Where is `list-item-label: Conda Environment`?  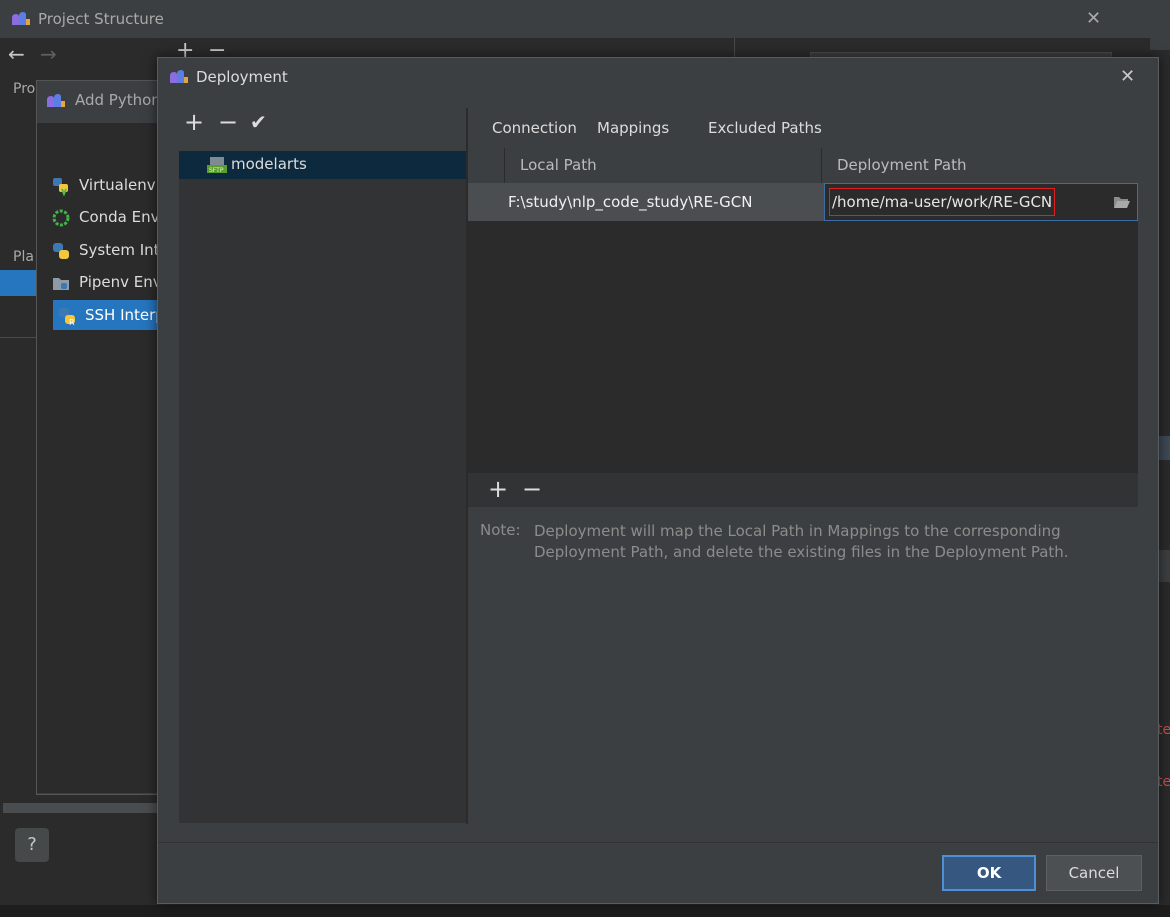
list-item-label: Conda Environment is located at coordinates (121, 217).